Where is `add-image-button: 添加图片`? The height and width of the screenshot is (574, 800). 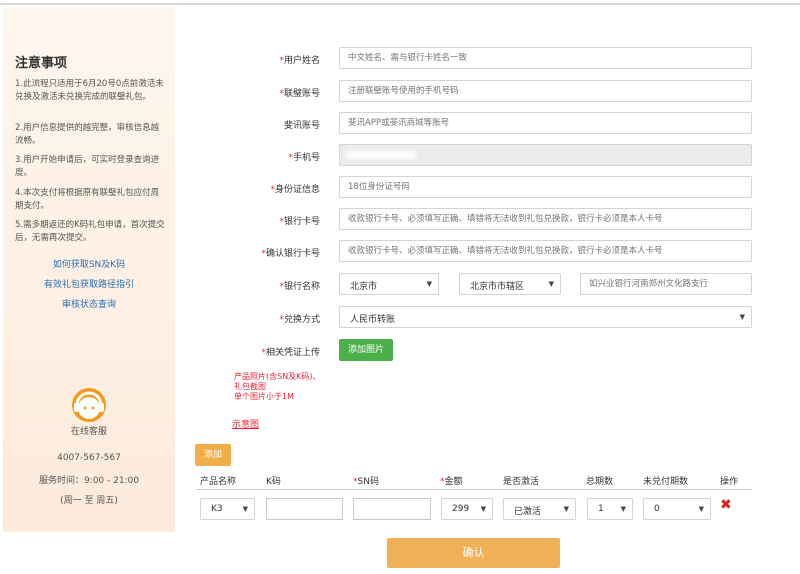
add-image-button: 添加图片 is located at coordinates (366, 350).